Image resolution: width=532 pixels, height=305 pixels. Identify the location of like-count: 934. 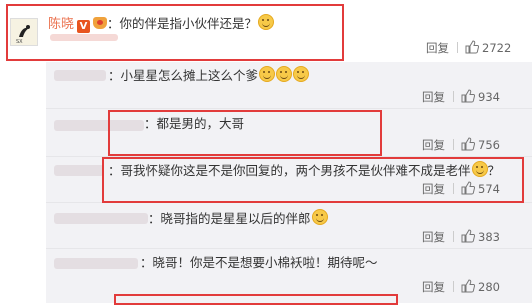
(489, 97).